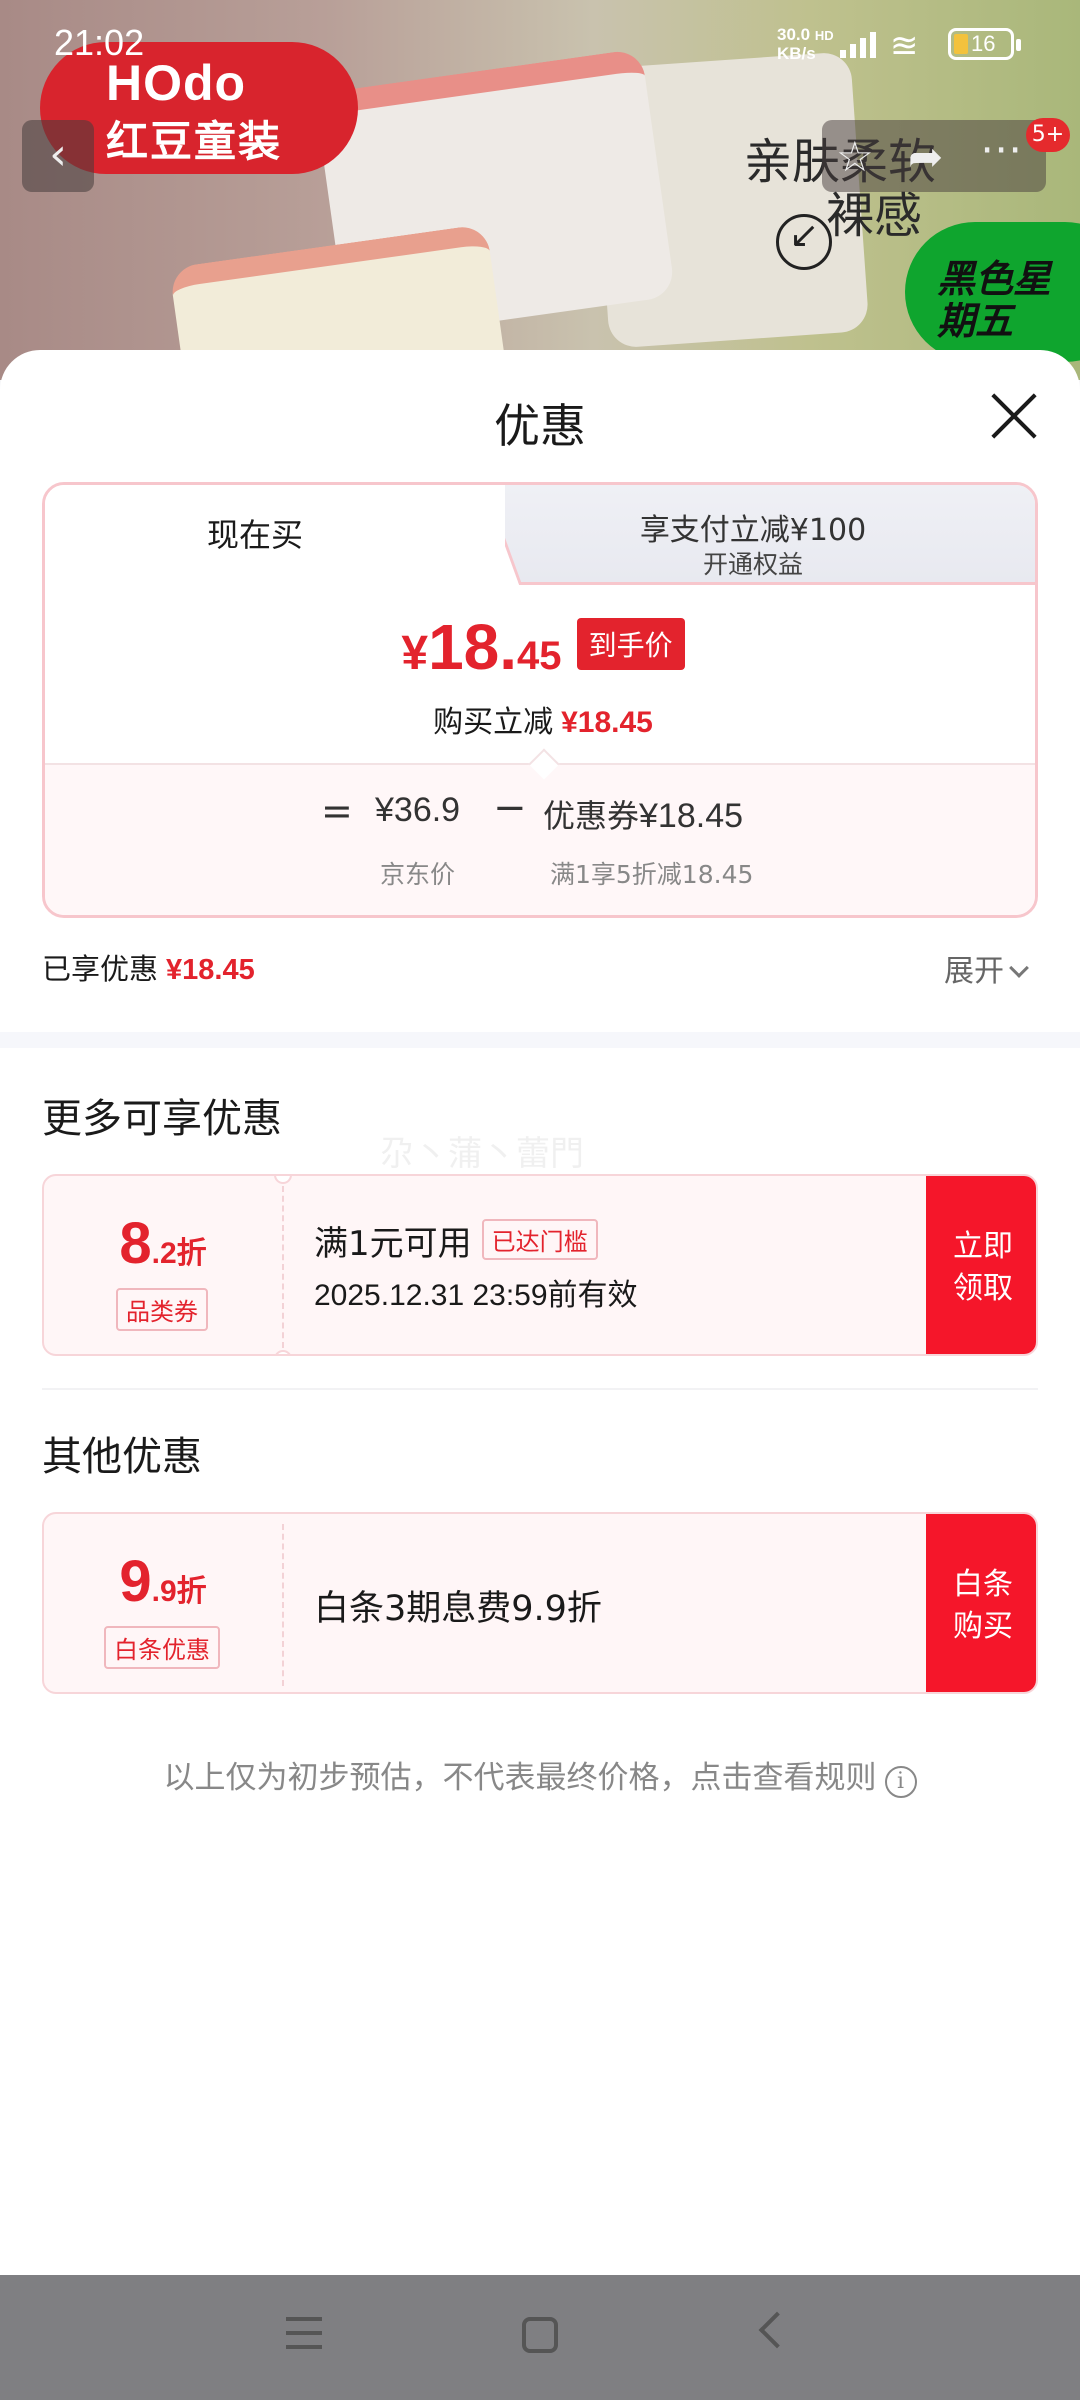 This screenshot has height=2400, width=1080. I want to click on coupon-left: 9.9折 白条优惠, so click(163, 1603).